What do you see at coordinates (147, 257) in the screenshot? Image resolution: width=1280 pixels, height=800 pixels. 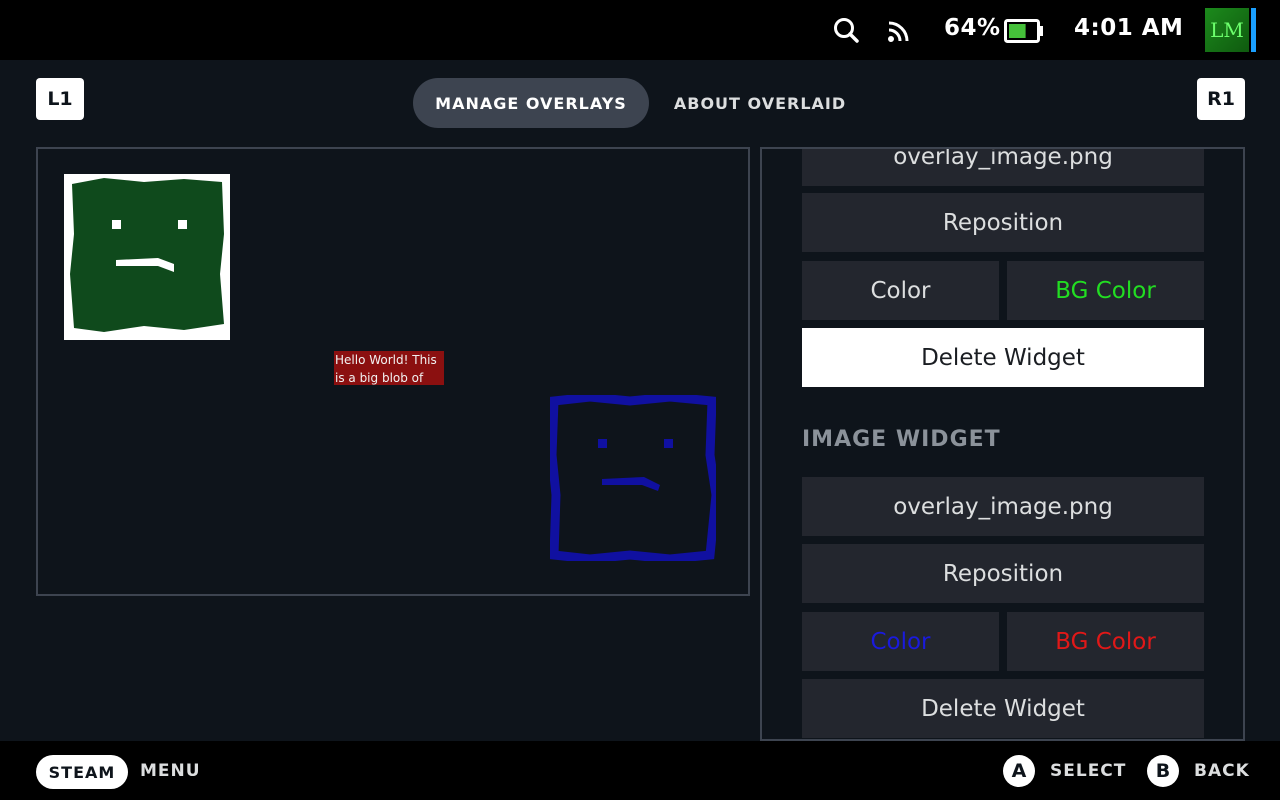 I see `green-face-image-widget` at bounding box center [147, 257].